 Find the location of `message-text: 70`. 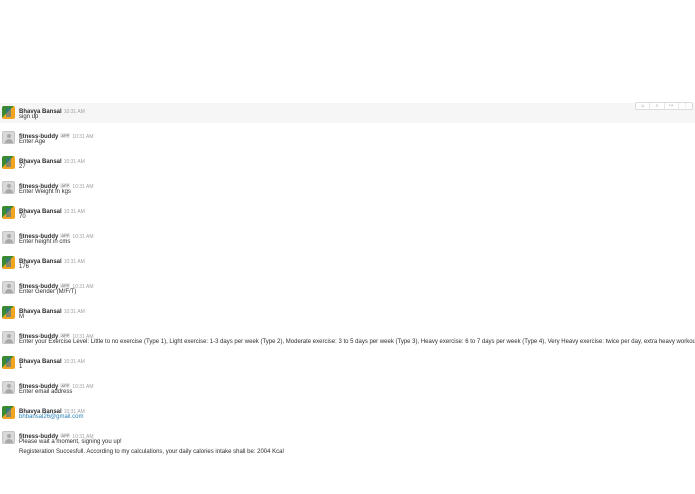

message-text: 70 is located at coordinates (22, 217).